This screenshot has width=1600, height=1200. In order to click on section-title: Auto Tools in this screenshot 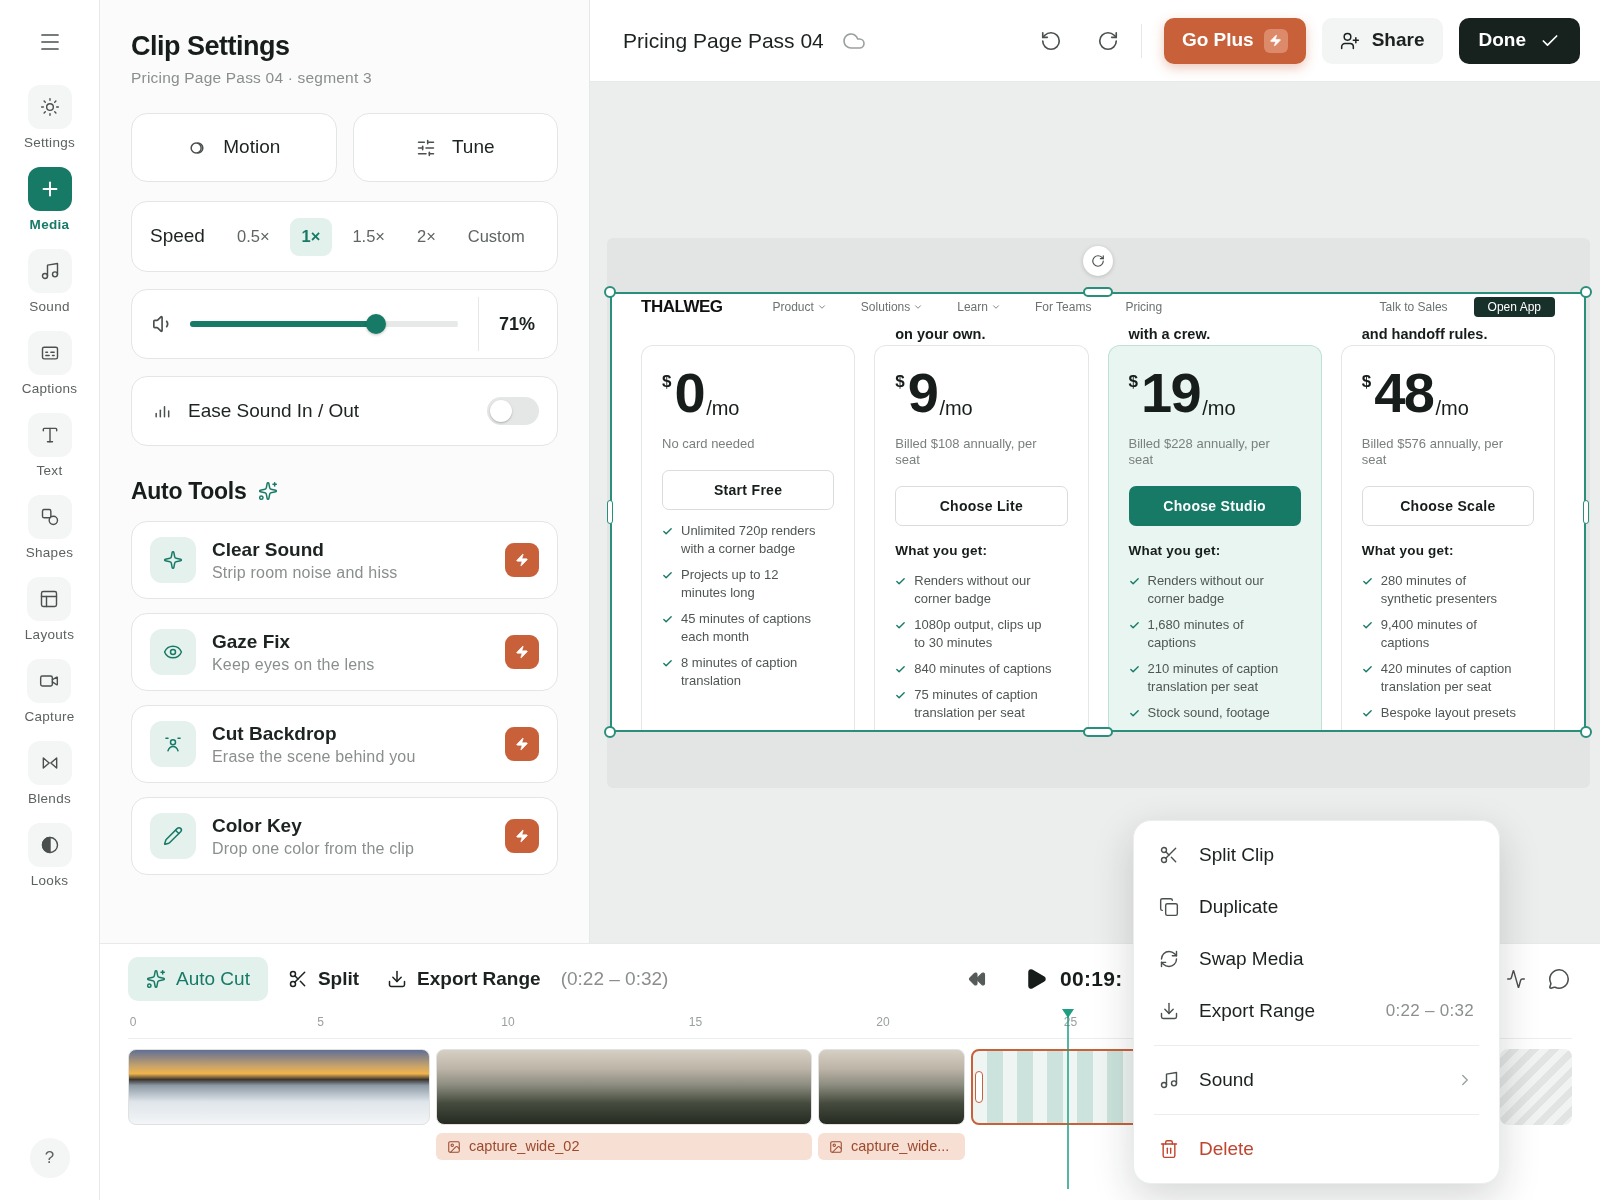, I will do `click(189, 491)`.